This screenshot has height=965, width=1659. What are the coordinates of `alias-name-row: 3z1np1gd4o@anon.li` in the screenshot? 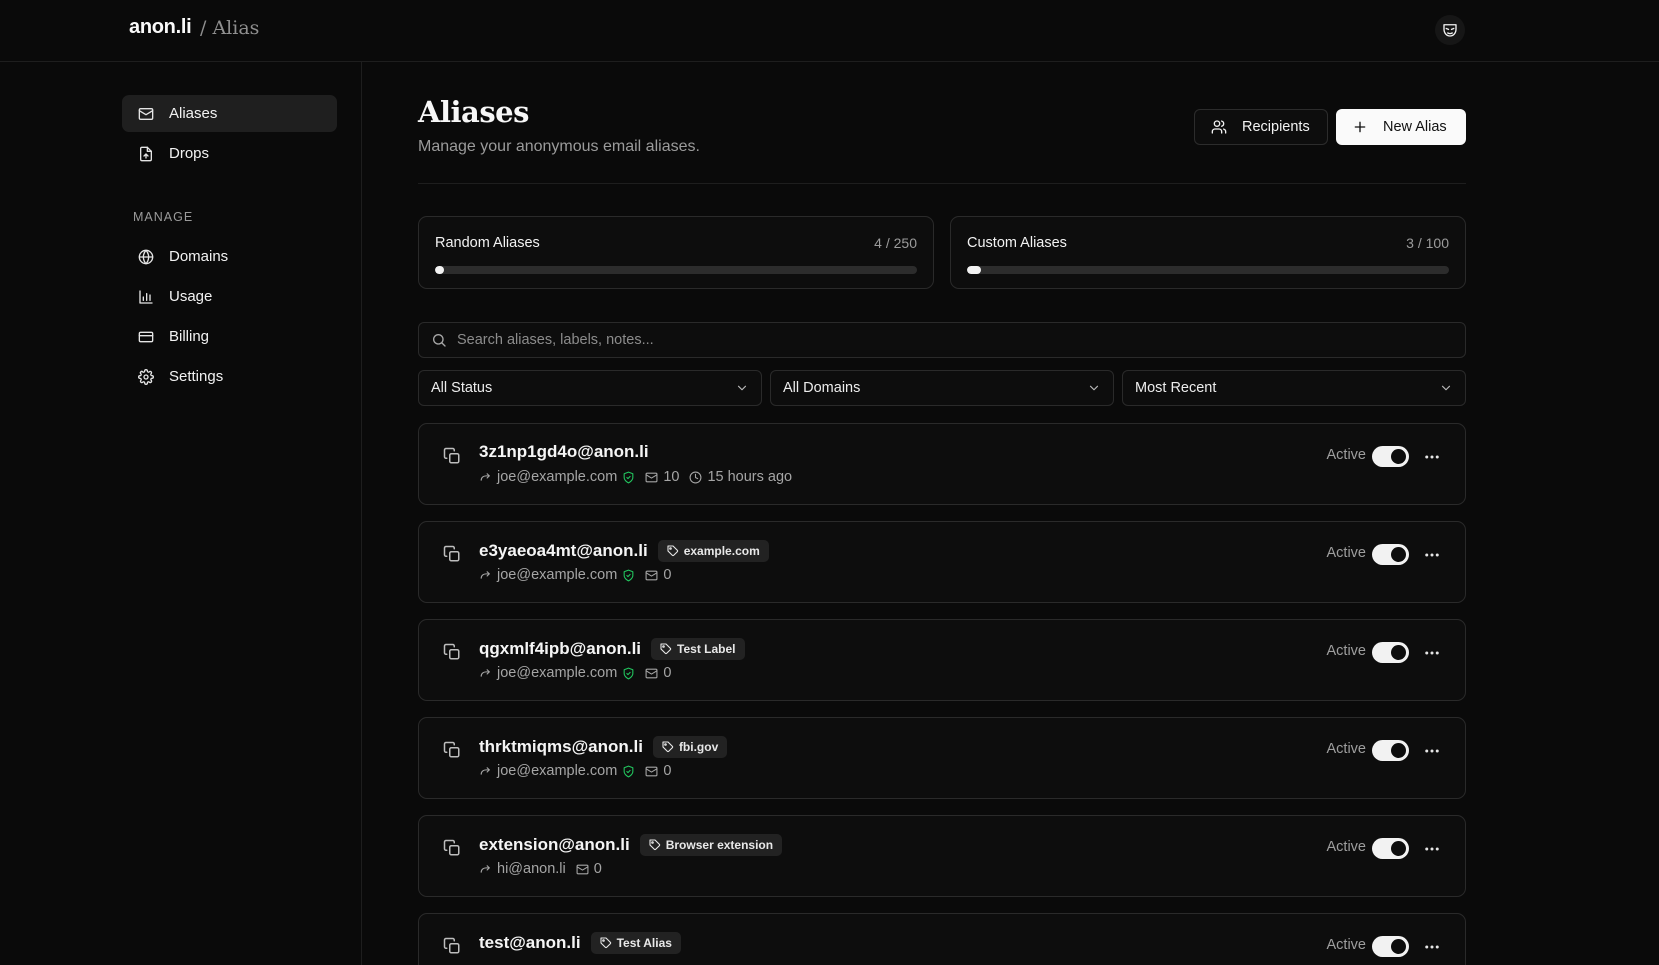 It's located at (564, 452).